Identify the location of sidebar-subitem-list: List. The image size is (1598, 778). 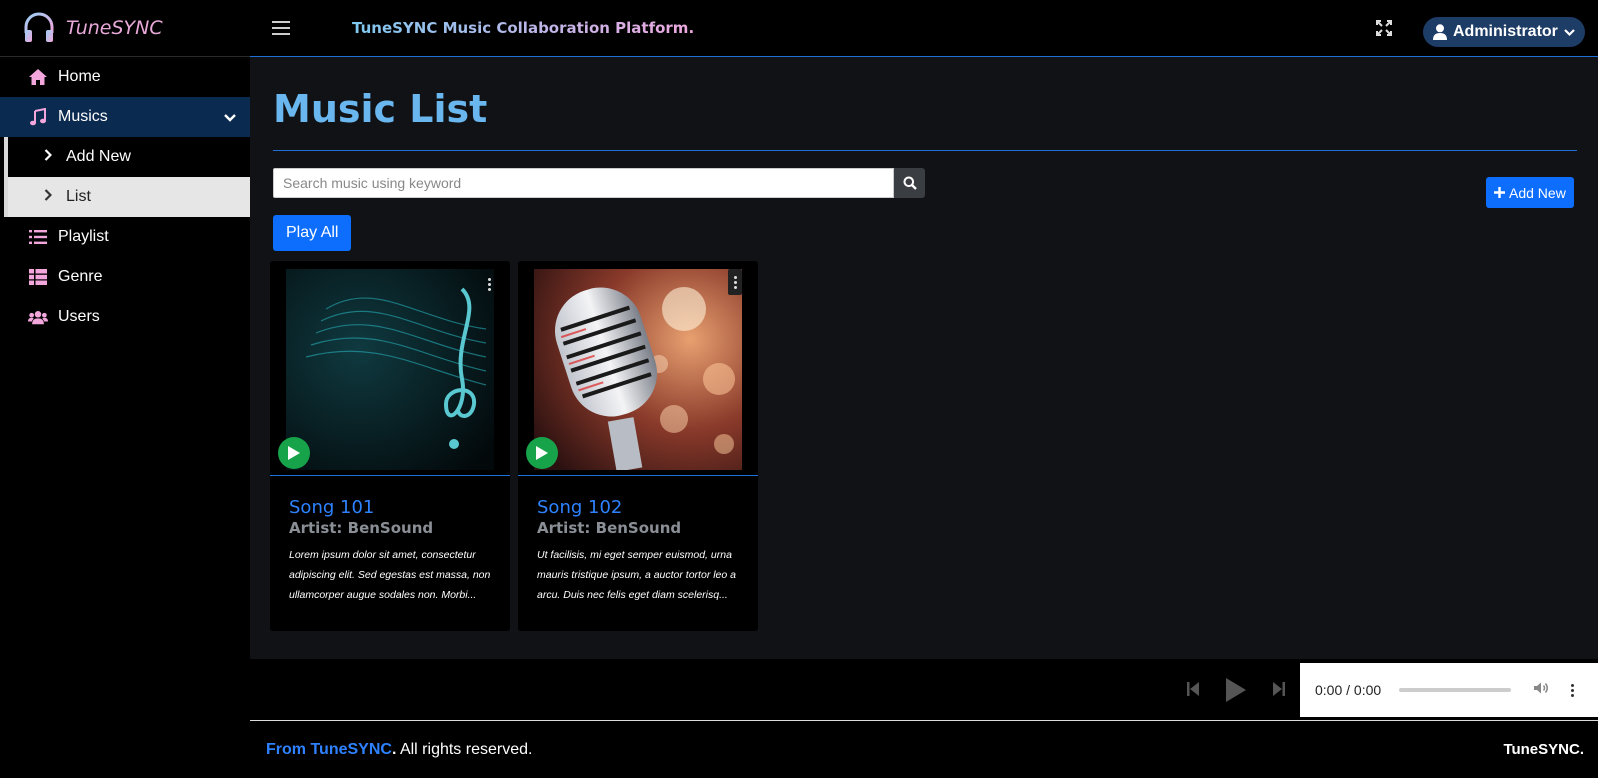
(127, 197).